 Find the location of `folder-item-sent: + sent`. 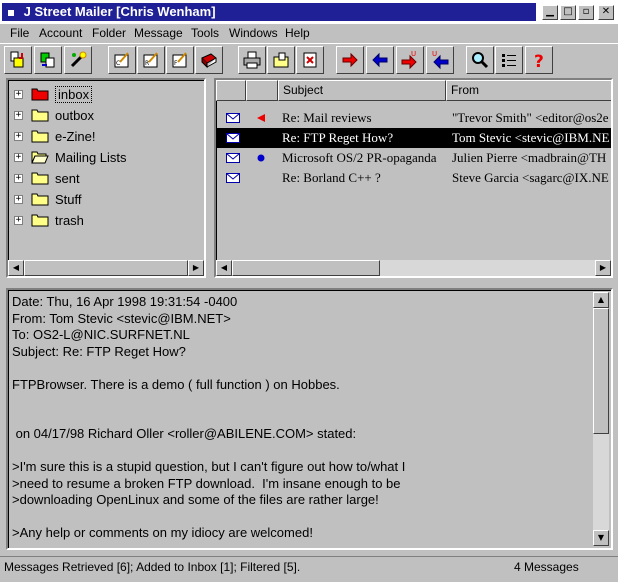

folder-item-sent: + sent is located at coordinates (47, 178).